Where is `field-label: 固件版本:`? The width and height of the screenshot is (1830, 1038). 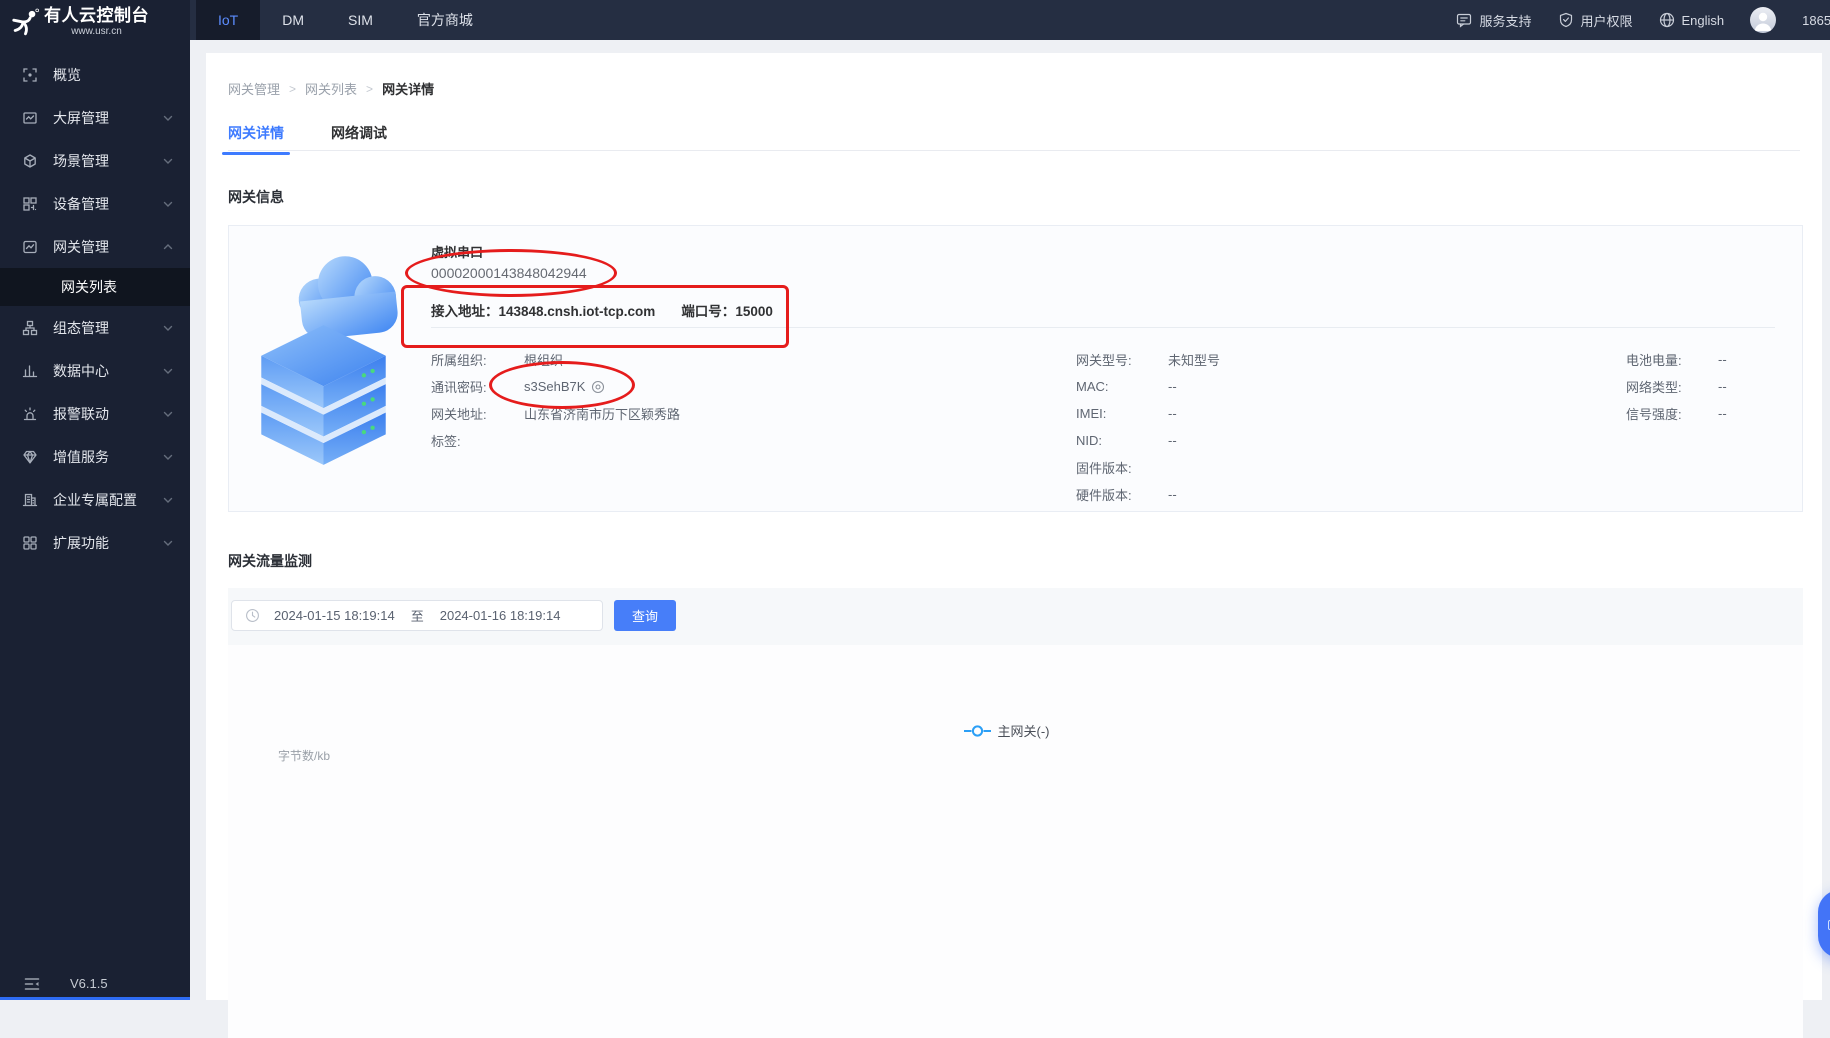
field-label: 固件版本: is located at coordinates (1104, 468).